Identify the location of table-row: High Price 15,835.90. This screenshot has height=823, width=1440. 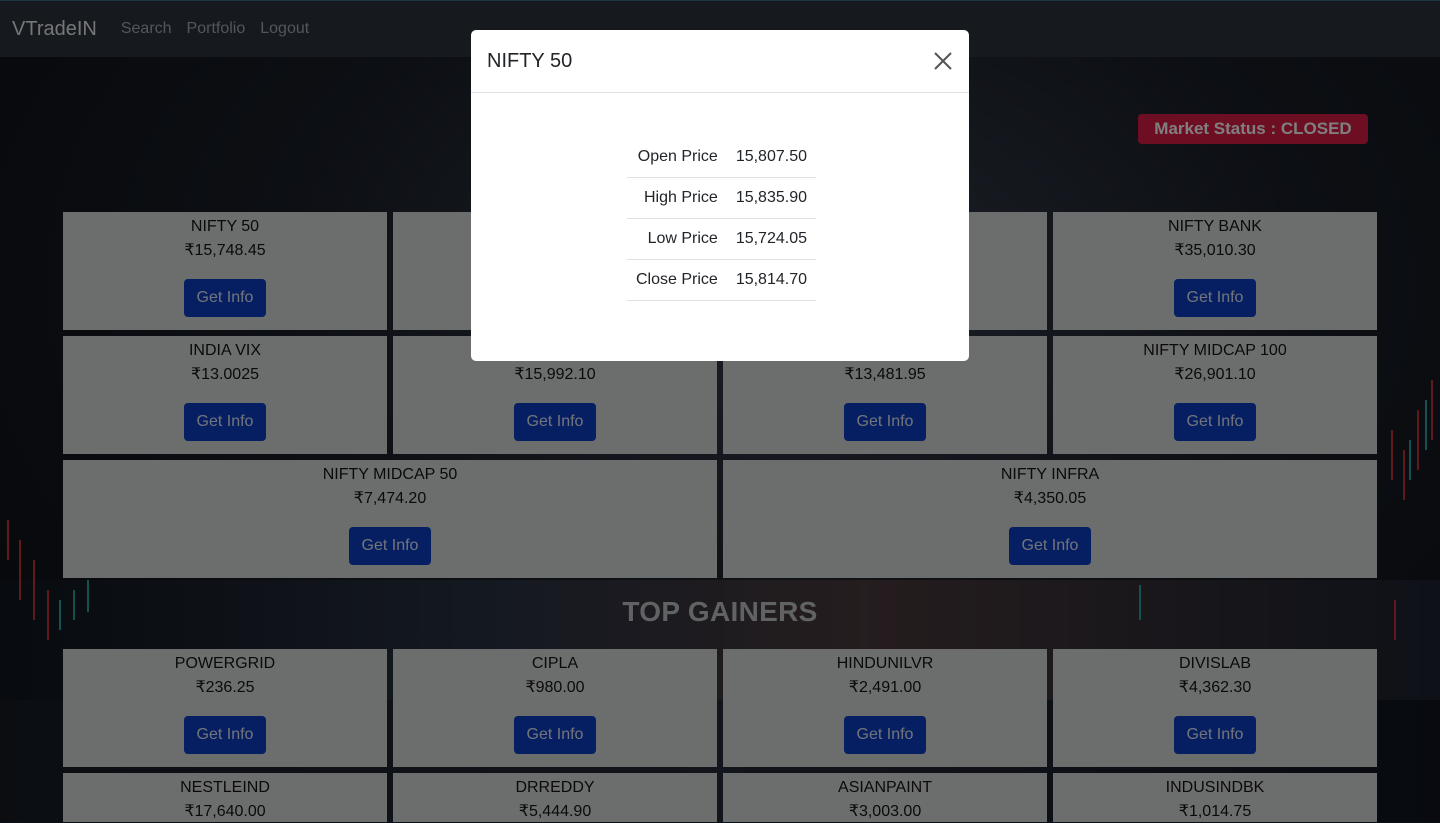
(721, 198).